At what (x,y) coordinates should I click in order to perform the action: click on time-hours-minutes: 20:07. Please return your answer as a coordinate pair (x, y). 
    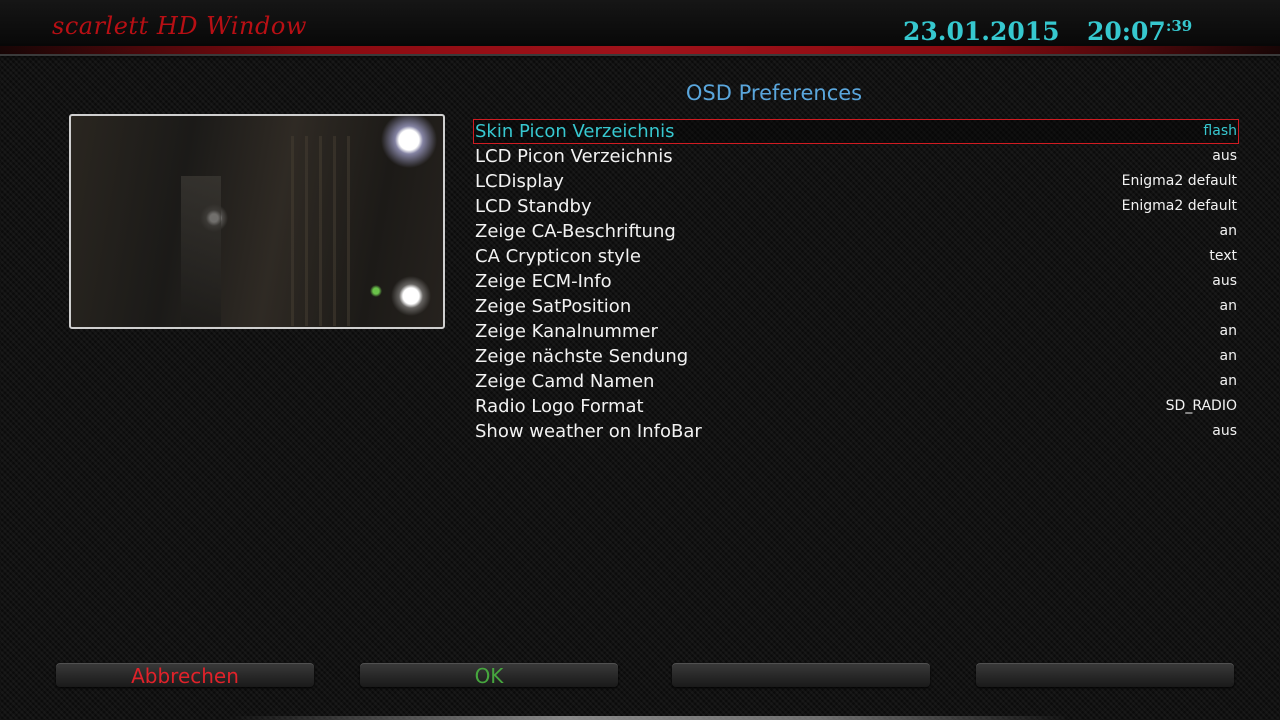
    Looking at the image, I should click on (1126, 31).